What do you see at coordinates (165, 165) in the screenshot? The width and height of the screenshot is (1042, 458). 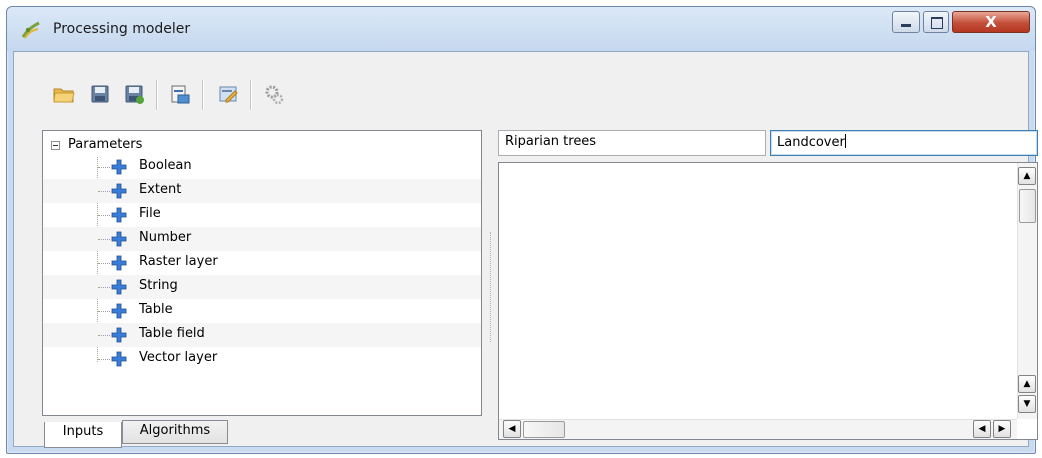 I see `tree-item-label: Boolean` at bounding box center [165, 165].